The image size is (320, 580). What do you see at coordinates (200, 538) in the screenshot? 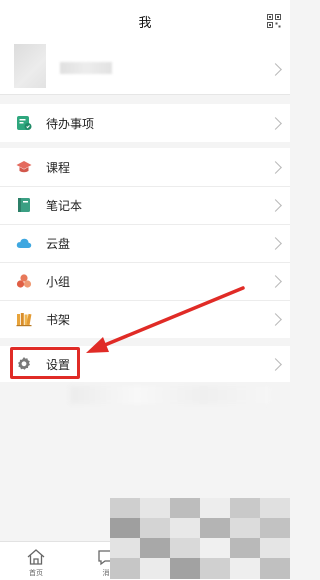
I see `mosaic-overlay` at bounding box center [200, 538].